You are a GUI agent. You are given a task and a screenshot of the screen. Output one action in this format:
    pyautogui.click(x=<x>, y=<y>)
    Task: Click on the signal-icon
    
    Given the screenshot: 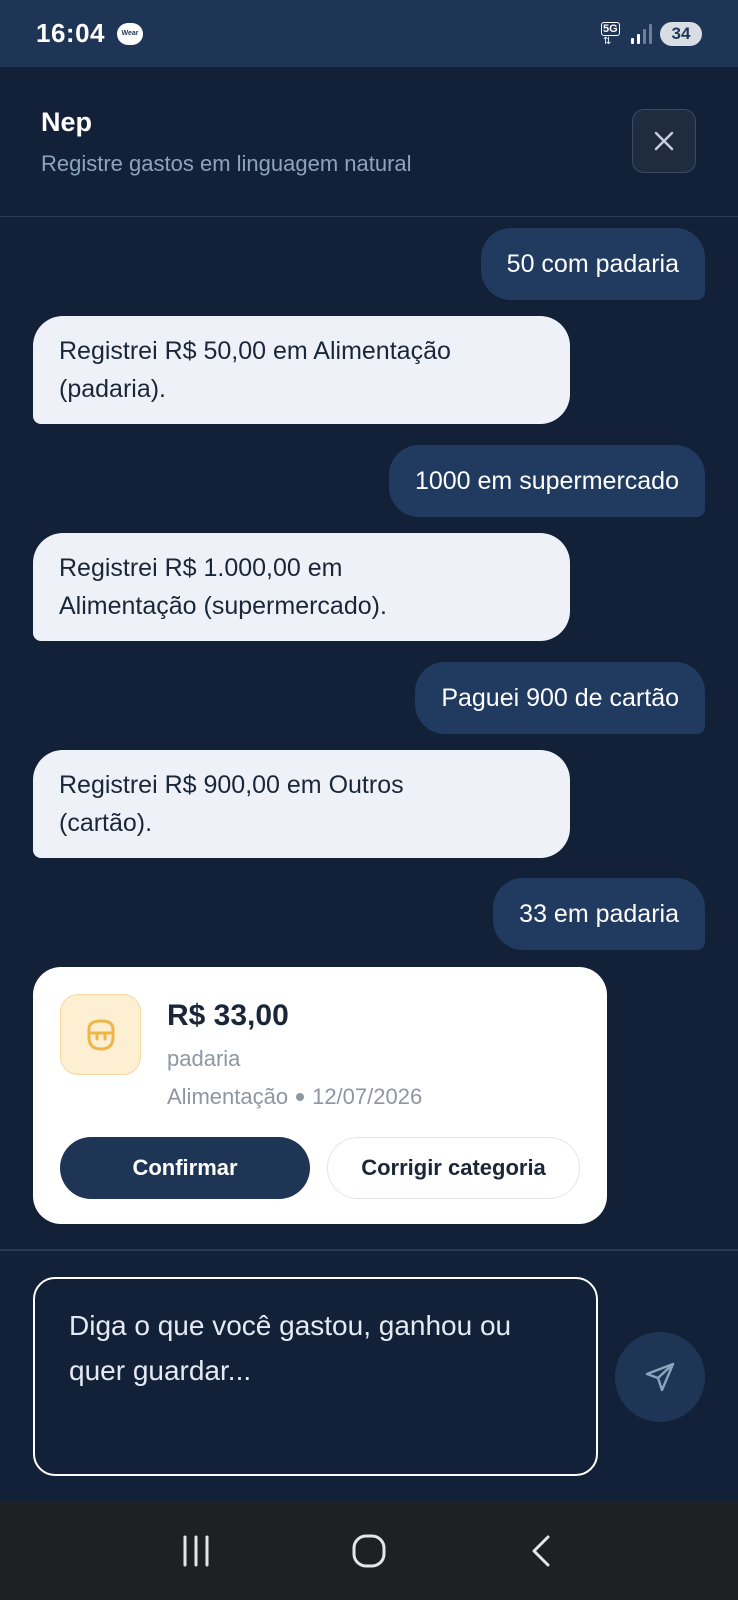 What is the action you would take?
    pyautogui.click(x=641, y=33)
    